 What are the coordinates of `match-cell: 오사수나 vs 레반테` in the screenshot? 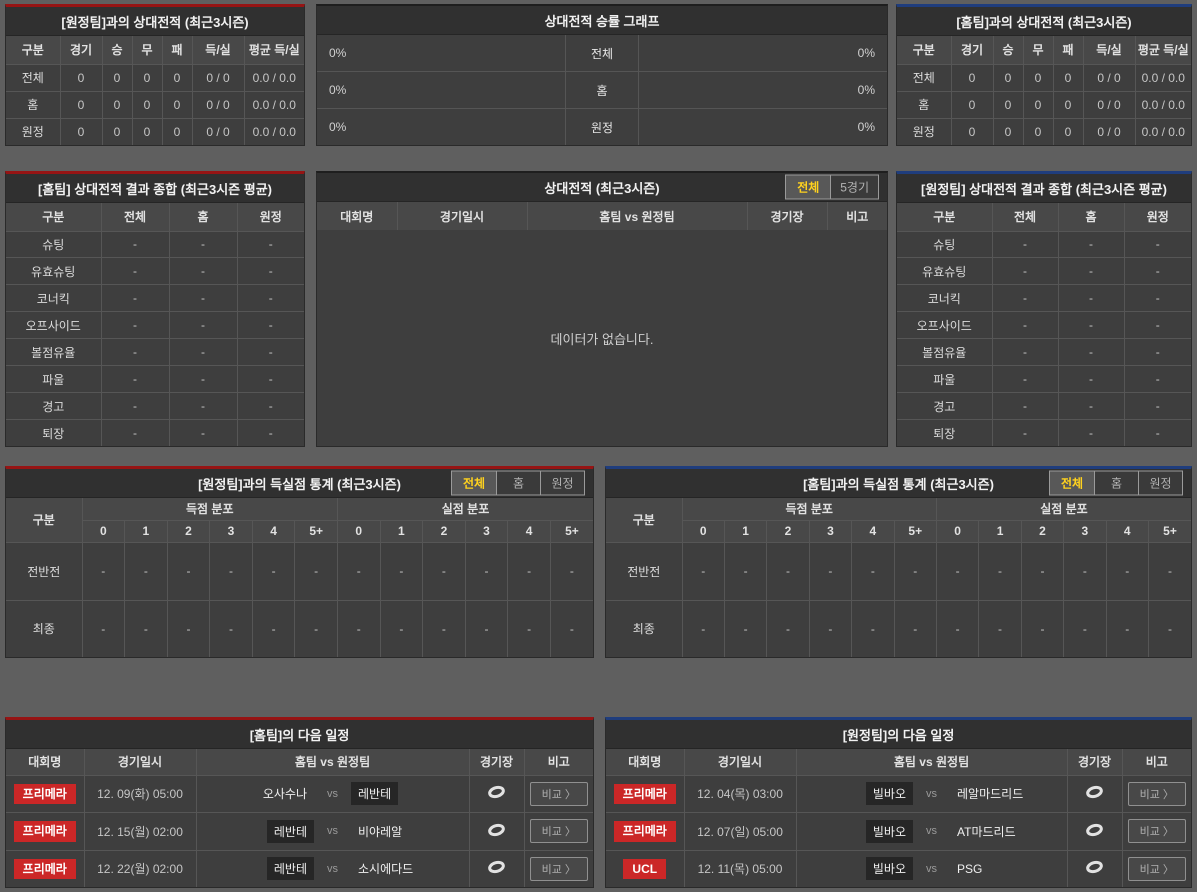 It's located at (332, 794).